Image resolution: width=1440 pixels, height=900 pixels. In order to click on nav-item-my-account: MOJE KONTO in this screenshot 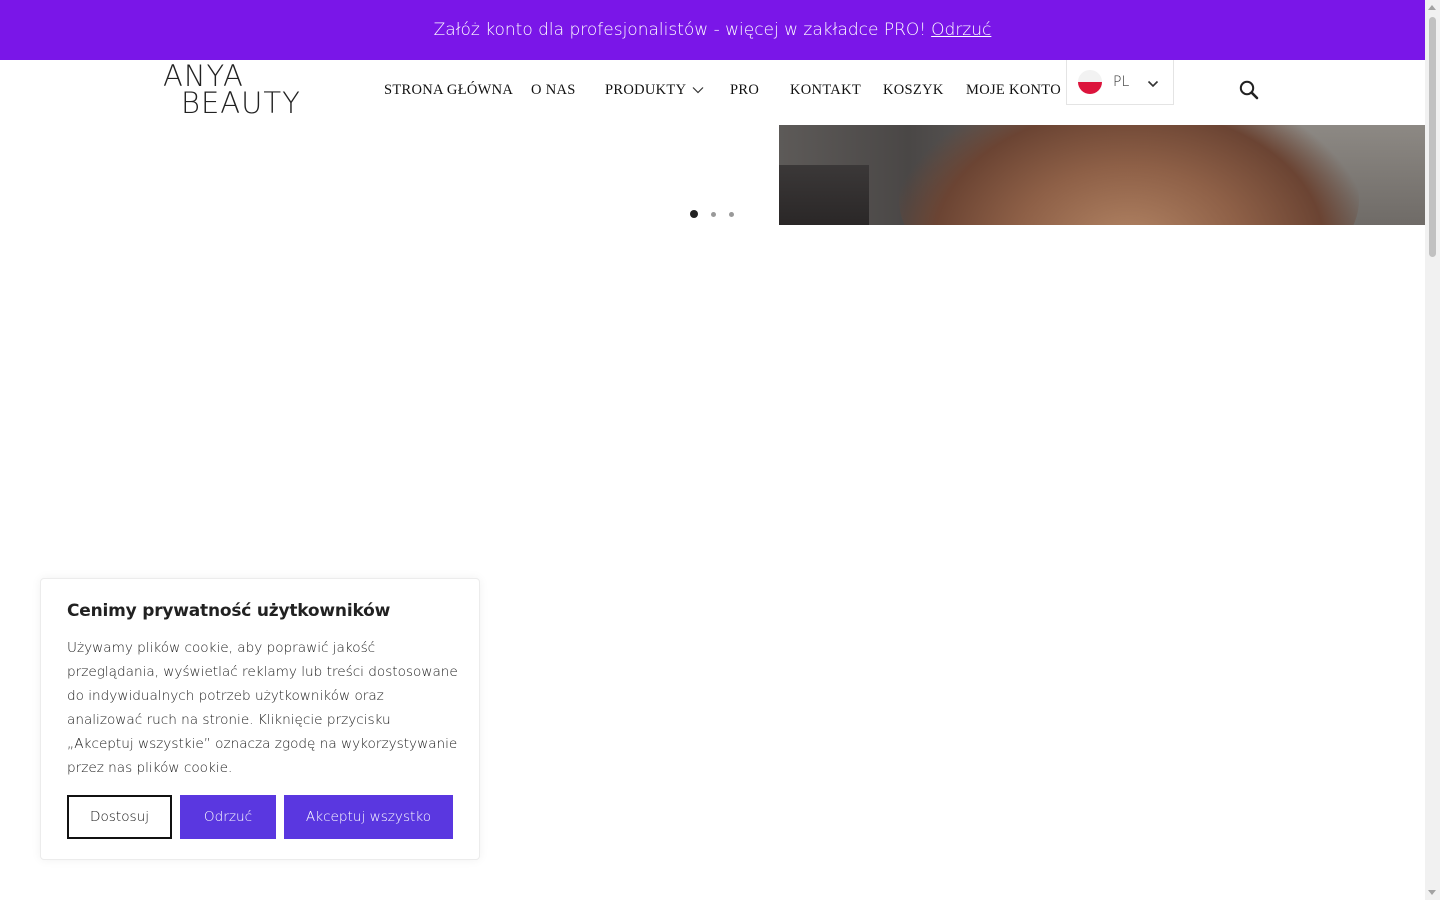, I will do `click(1013, 90)`.